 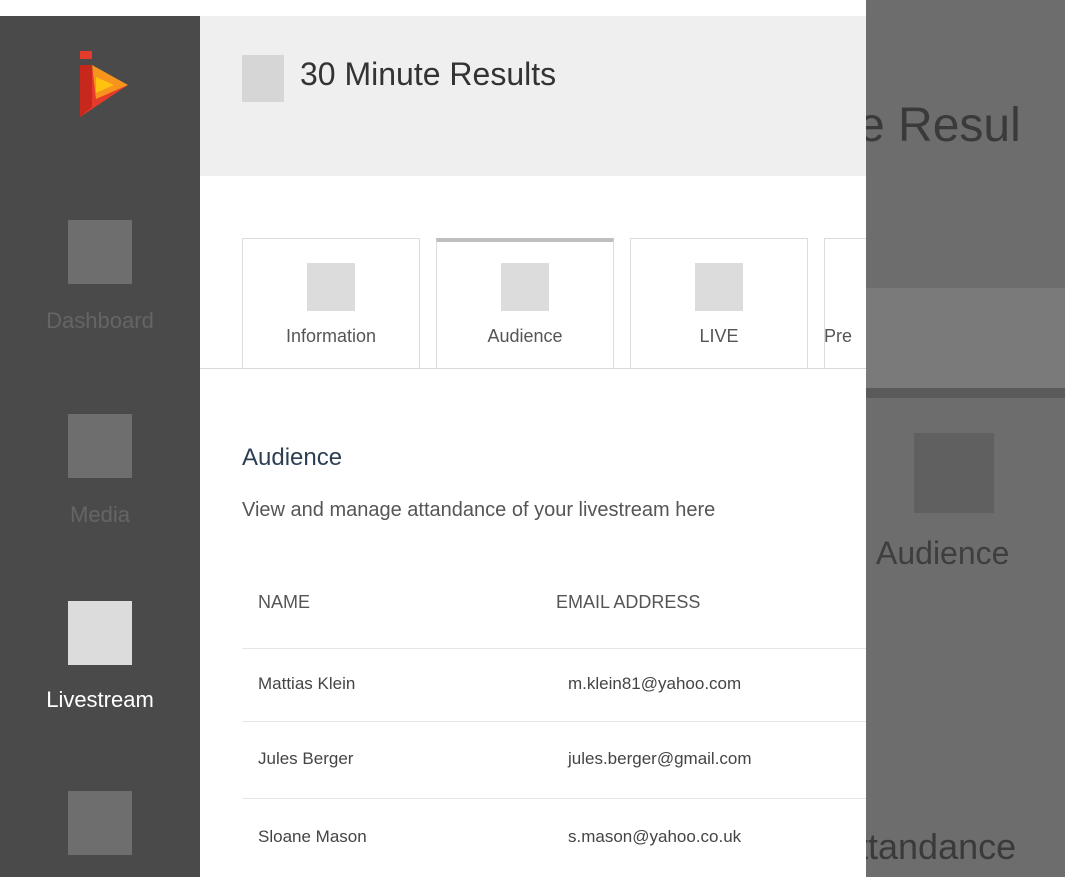 What do you see at coordinates (941, 846) in the screenshot?
I see `overlay-attendance-fragment: ttandance` at bounding box center [941, 846].